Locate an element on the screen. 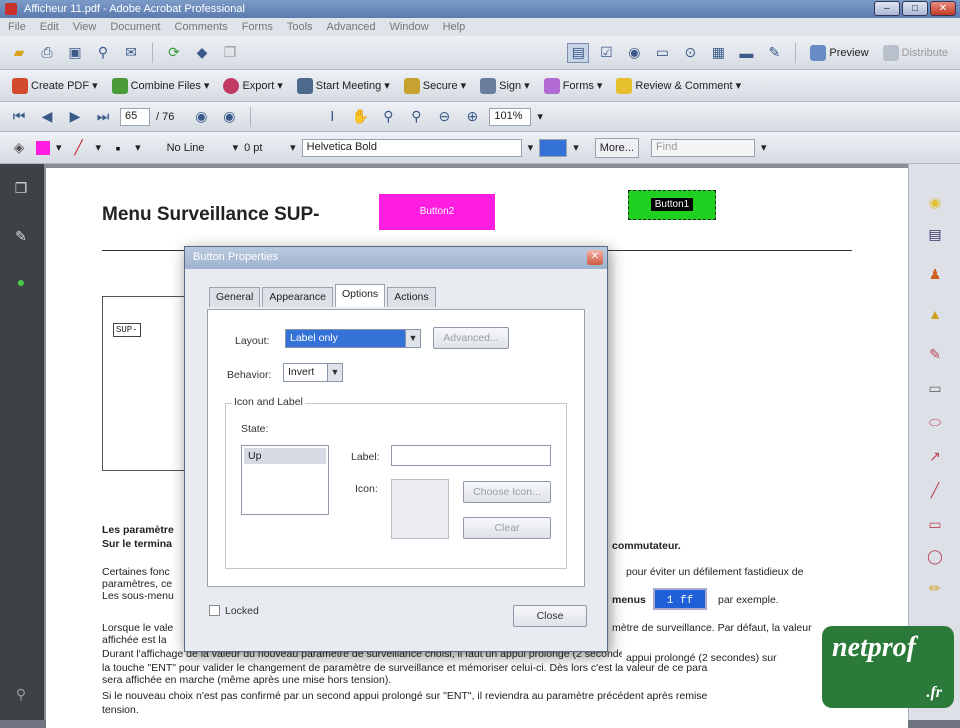 Image resolution: width=960 pixels, height=728 pixels. locked-checkbox is located at coordinates (214, 610).